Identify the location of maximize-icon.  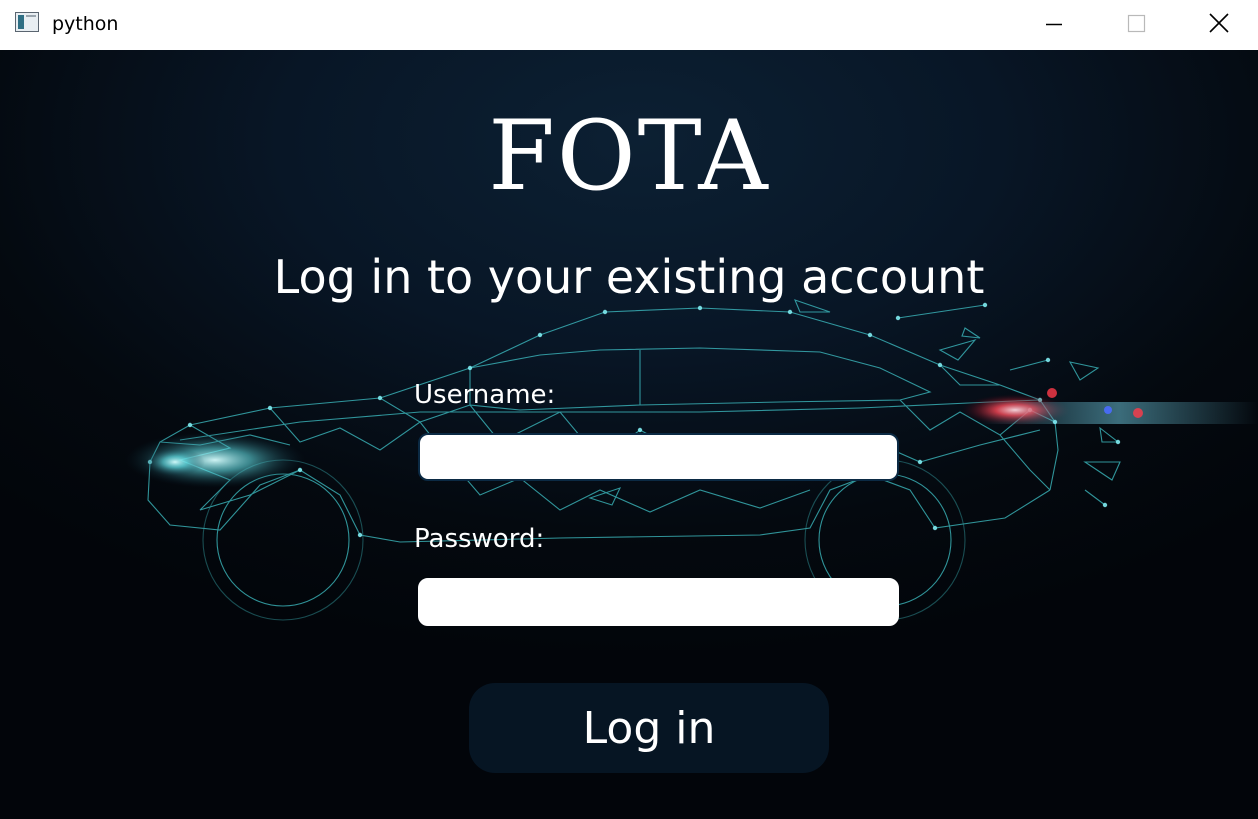
(1136, 23).